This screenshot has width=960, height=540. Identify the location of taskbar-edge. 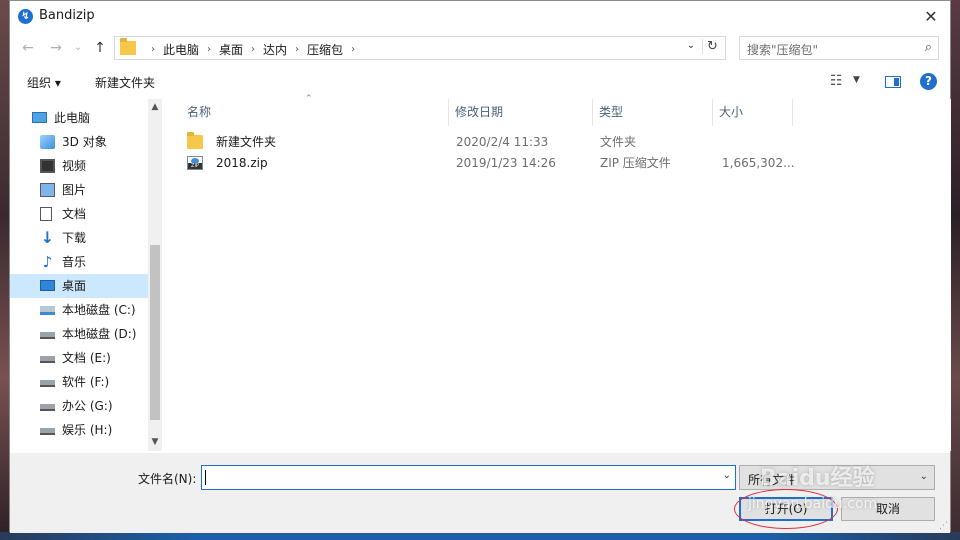
(480, 536).